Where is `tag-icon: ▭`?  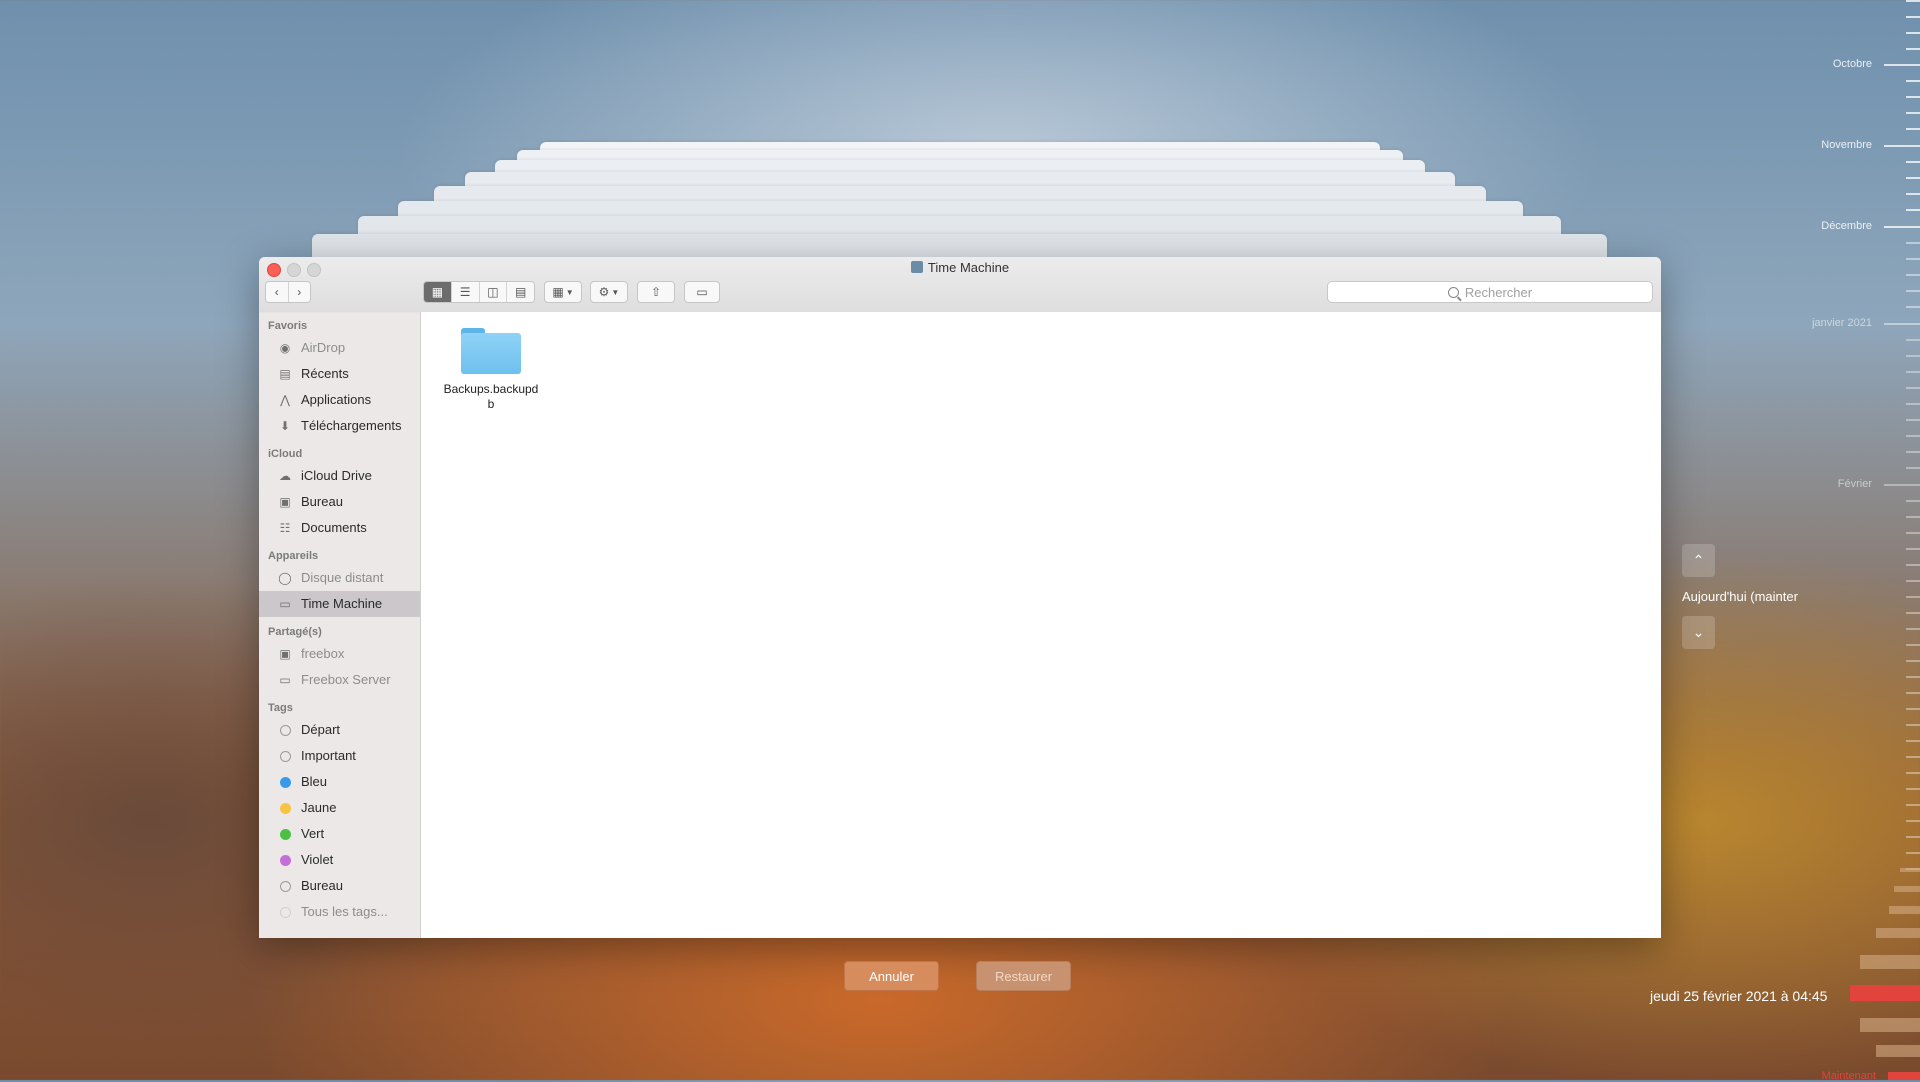
tag-icon: ▭ is located at coordinates (702, 292).